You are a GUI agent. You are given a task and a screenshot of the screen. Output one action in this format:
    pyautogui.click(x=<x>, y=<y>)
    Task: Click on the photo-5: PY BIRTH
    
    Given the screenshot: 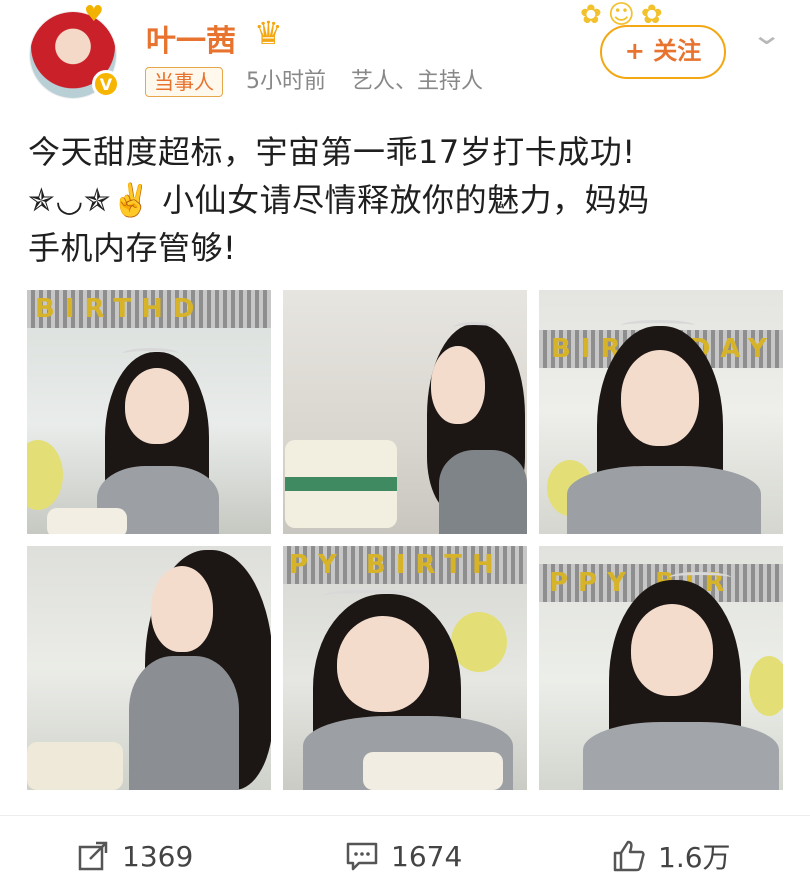 What is the action you would take?
    pyautogui.click(x=405, y=668)
    